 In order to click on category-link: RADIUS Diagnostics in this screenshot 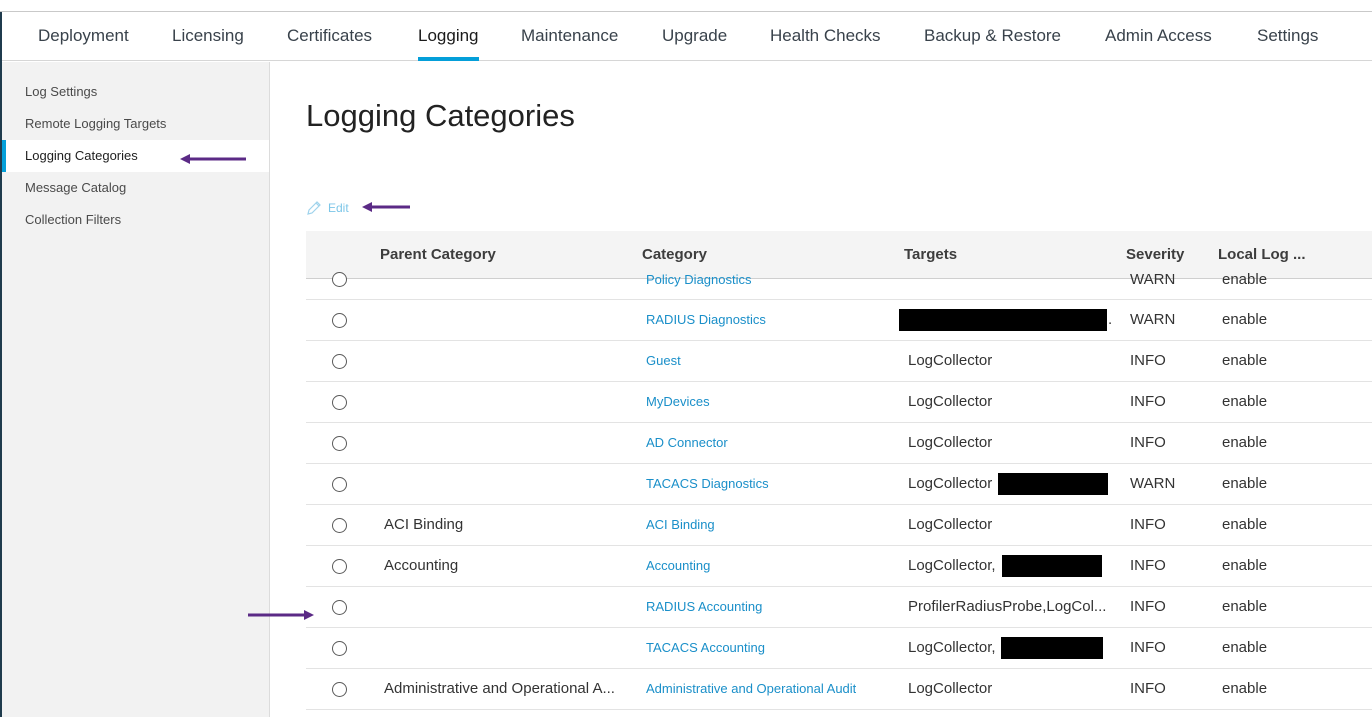, I will do `click(706, 319)`.